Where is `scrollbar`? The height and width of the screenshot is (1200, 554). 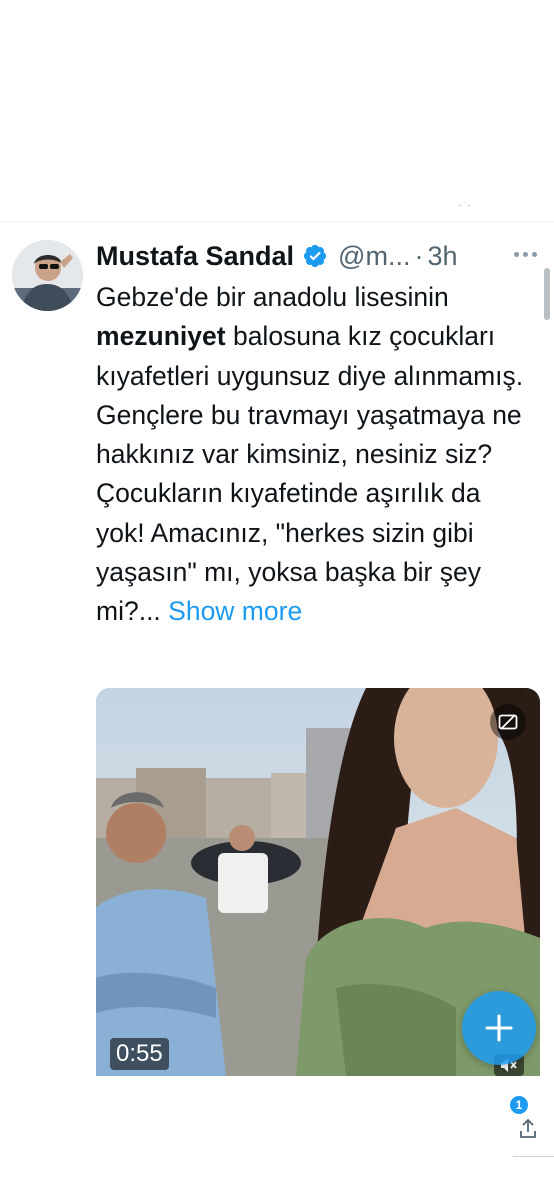
scrollbar is located at coordinates (547, 294).